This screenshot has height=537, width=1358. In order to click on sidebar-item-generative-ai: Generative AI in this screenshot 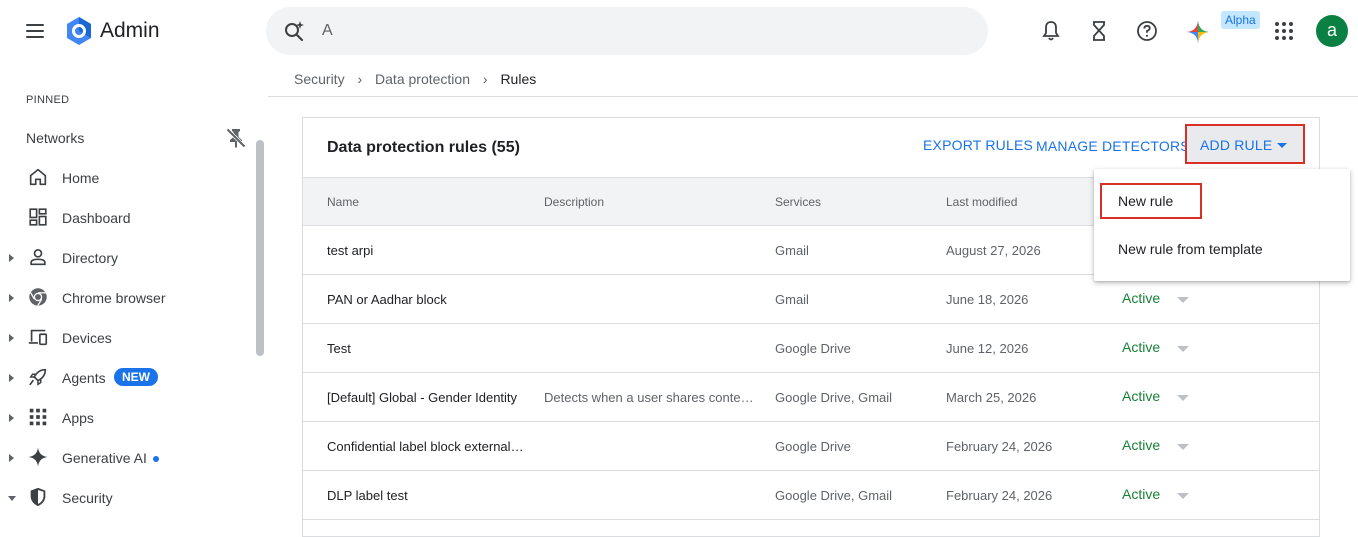, I will do `click(125, 458)`.